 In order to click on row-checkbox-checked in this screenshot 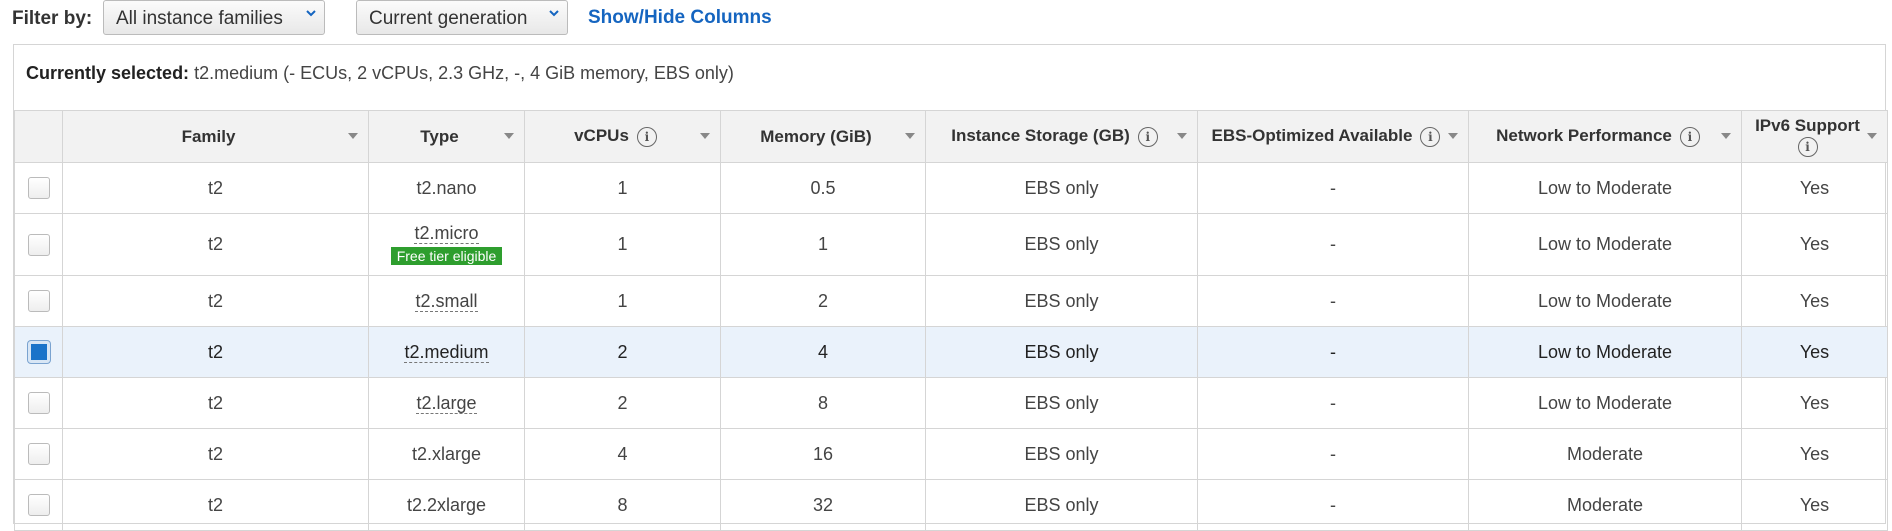, I will do `click(38, 352)`.